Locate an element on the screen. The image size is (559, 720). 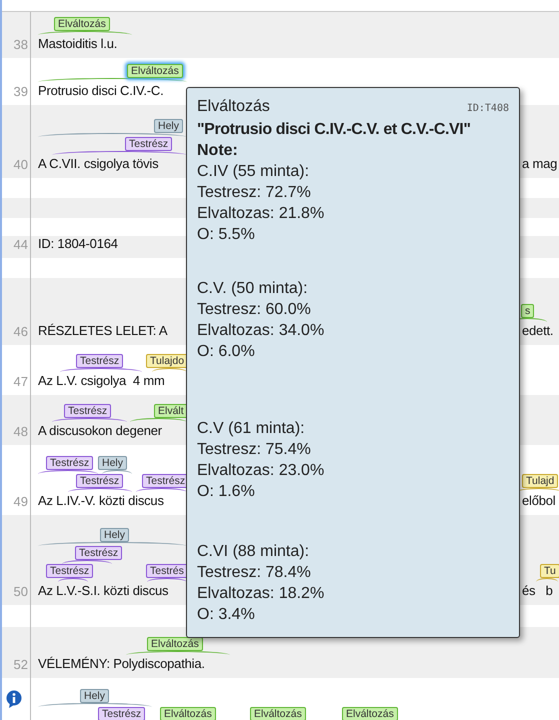
sentence-text: Mastoiditis l.u. is located at coordinates (78, 44).